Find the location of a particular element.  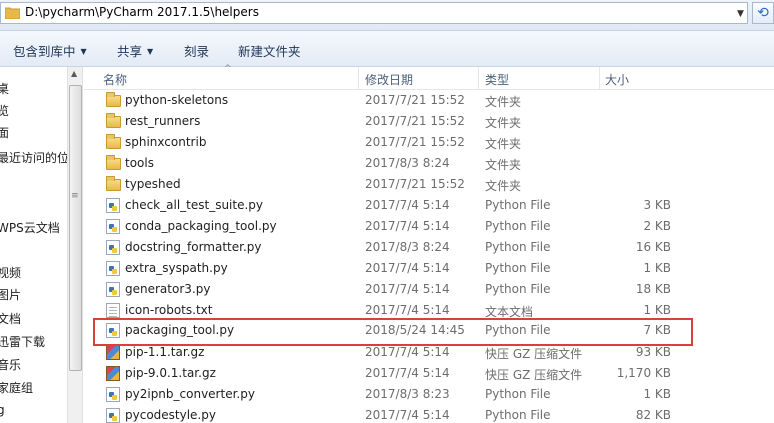

file-size: 3 KB is located at coordinates (657, 205).